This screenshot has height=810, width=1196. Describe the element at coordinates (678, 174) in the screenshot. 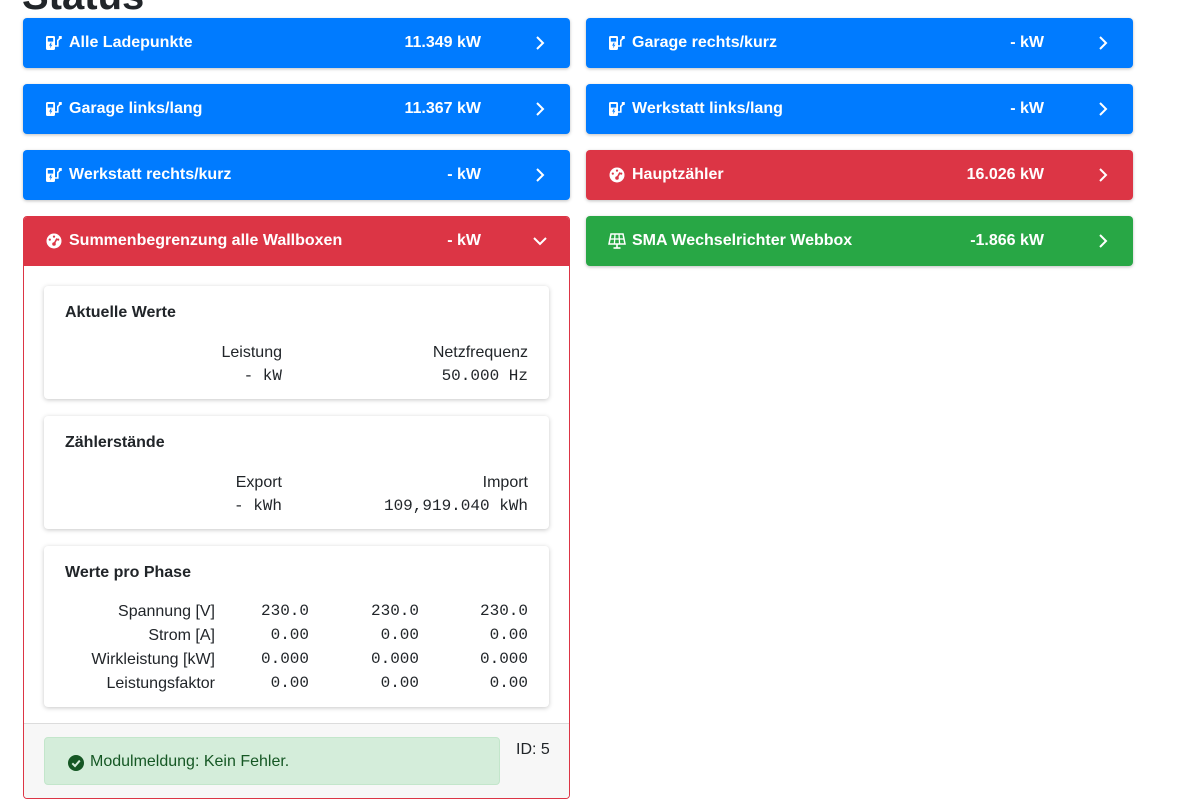

I see `card-name: Hauptzähler` at that location.